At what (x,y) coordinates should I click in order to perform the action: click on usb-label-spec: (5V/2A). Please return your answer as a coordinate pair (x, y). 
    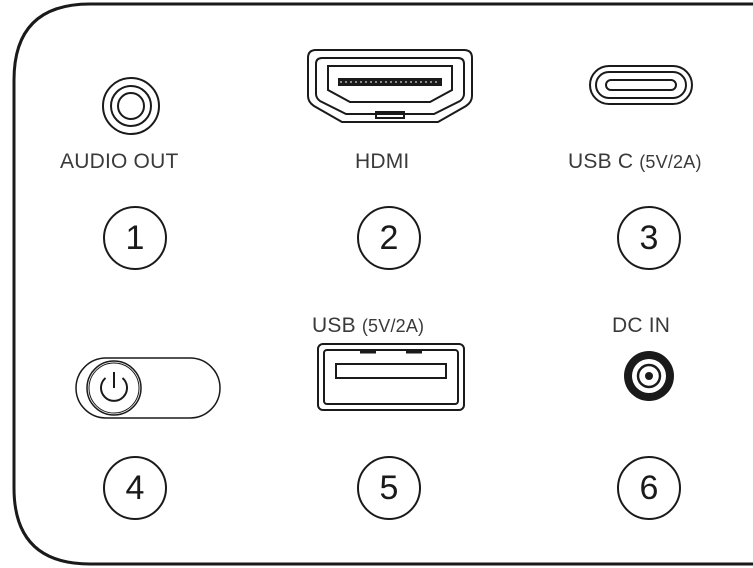
    Looking at the image, I should click on (393, 326).